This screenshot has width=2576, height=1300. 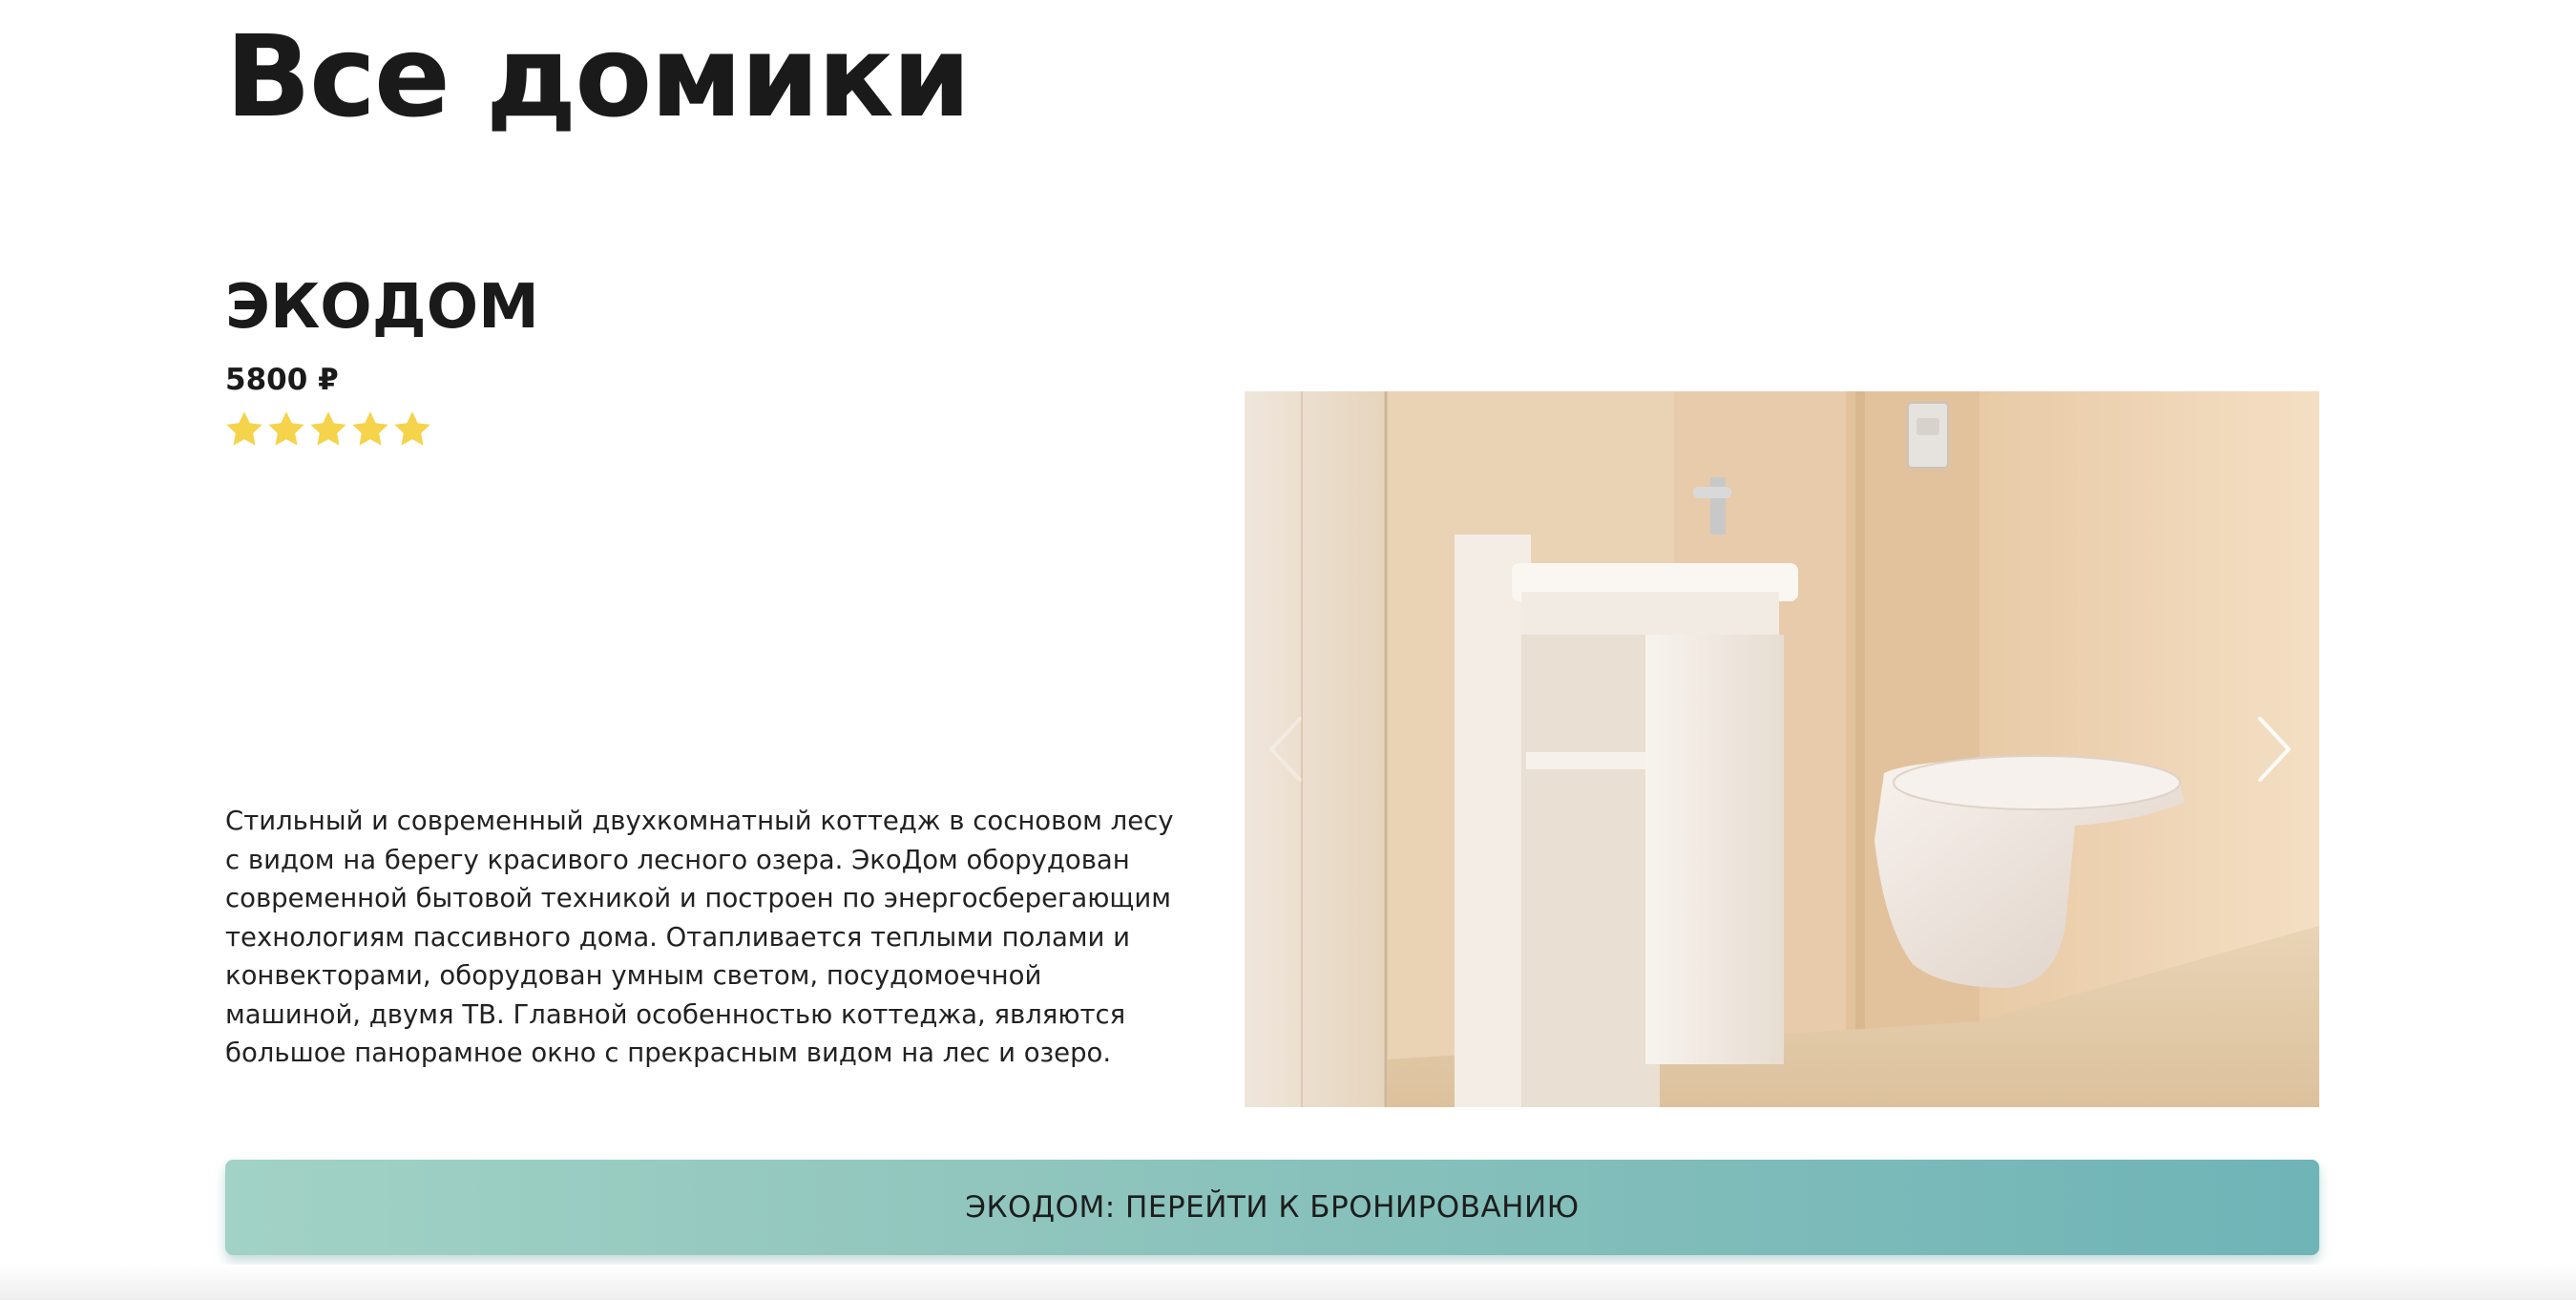 I want to click on chevron-left-icon, so click(x=1286, y=749).